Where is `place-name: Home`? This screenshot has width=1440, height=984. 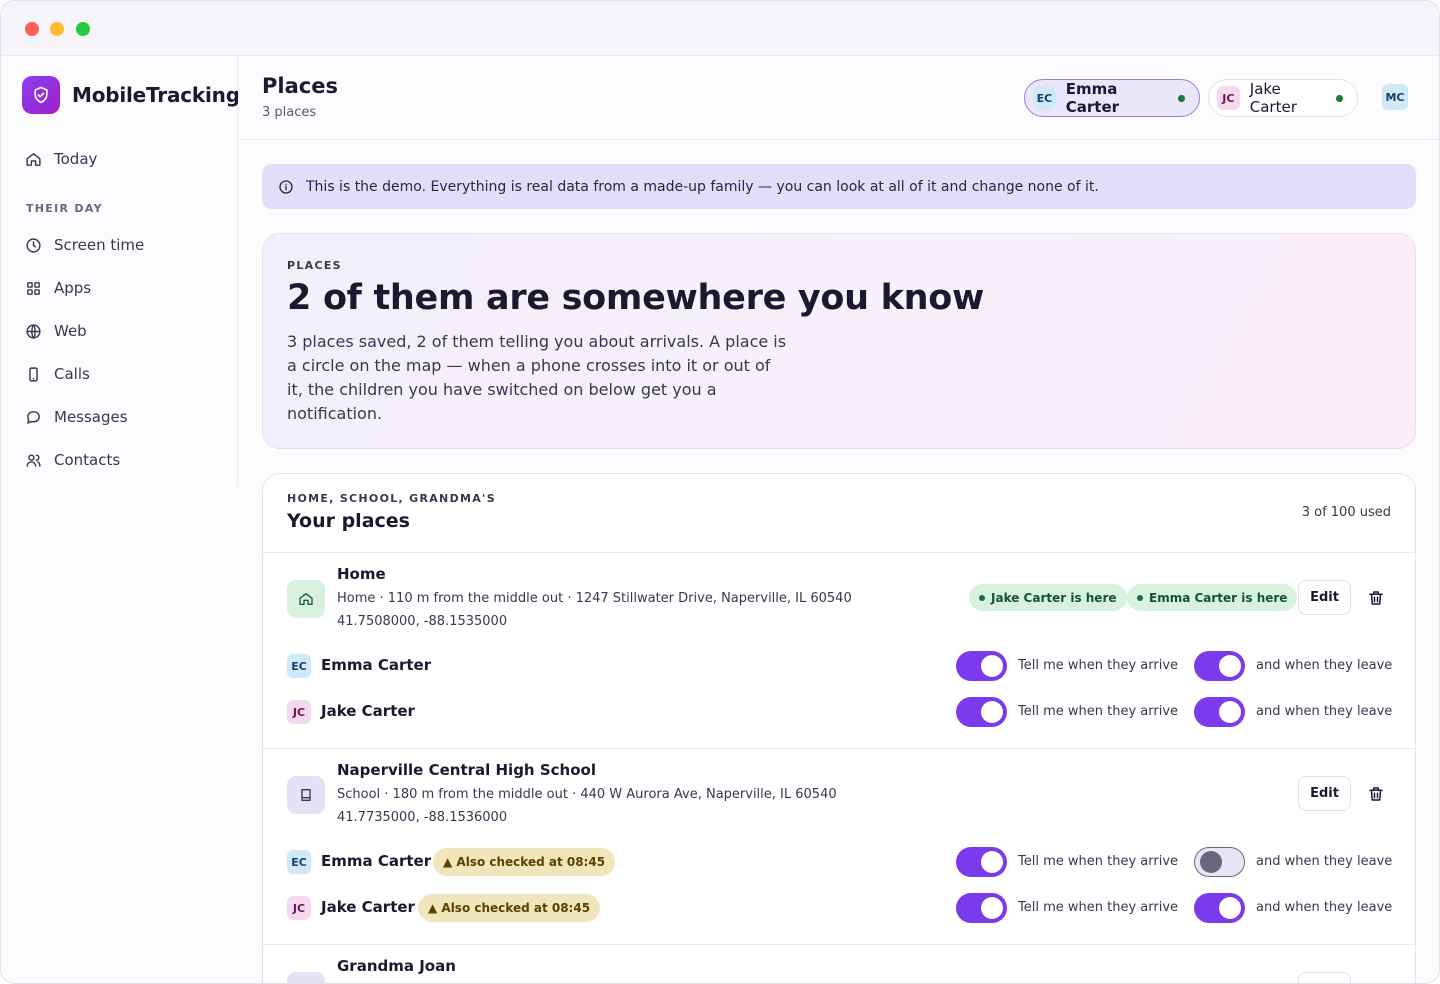
place-name: Home is located at coordinates (361, 574).